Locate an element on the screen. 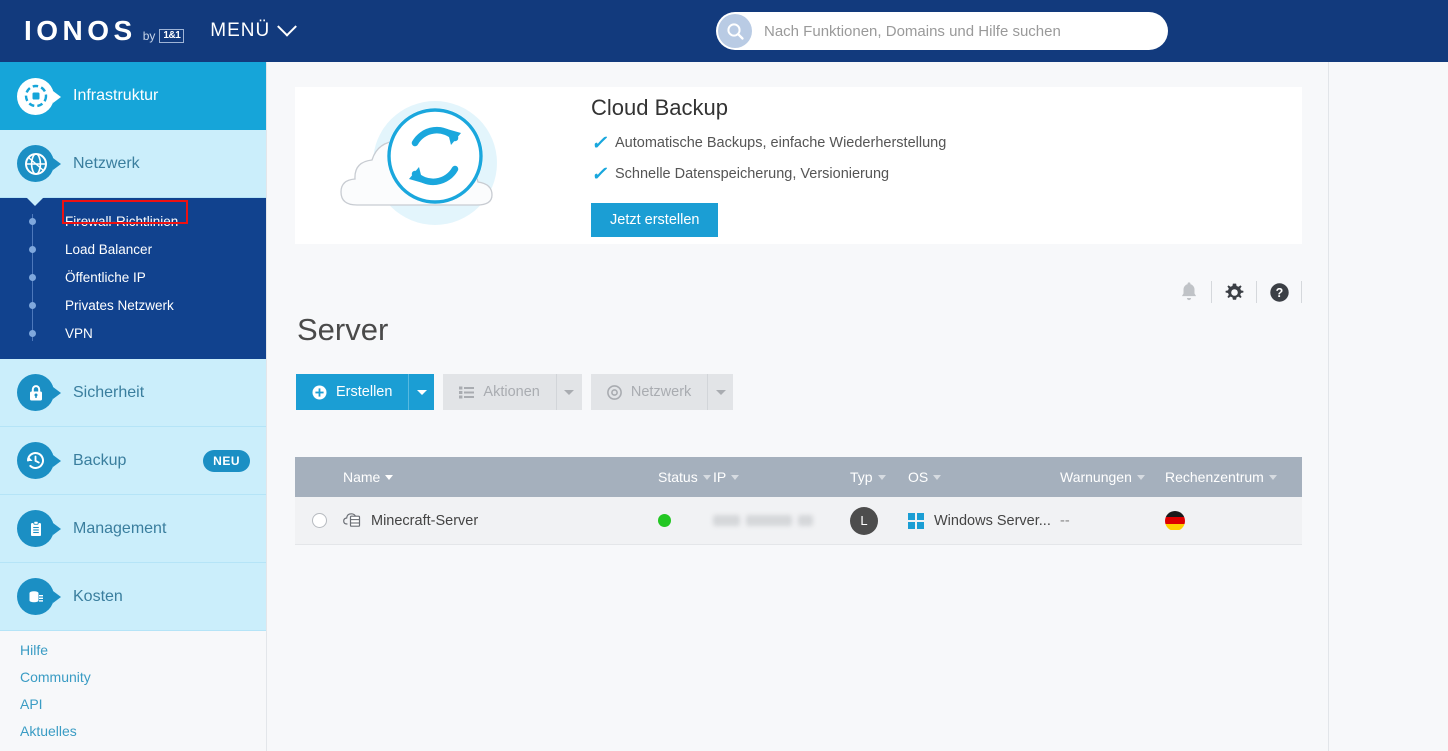 The width and height of the screenshot is (1448, 751). column-header-typ: Typ is located at coordinates (879, 477).